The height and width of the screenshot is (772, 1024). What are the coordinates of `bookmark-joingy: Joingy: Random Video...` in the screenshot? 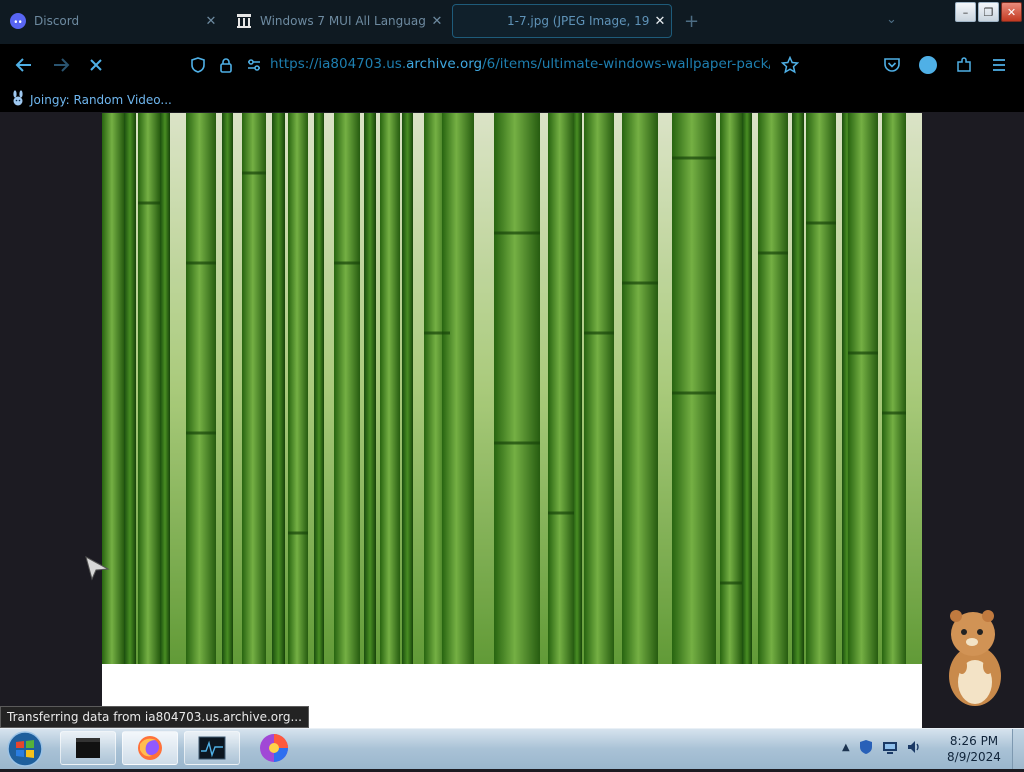 It's located at (91, 99).